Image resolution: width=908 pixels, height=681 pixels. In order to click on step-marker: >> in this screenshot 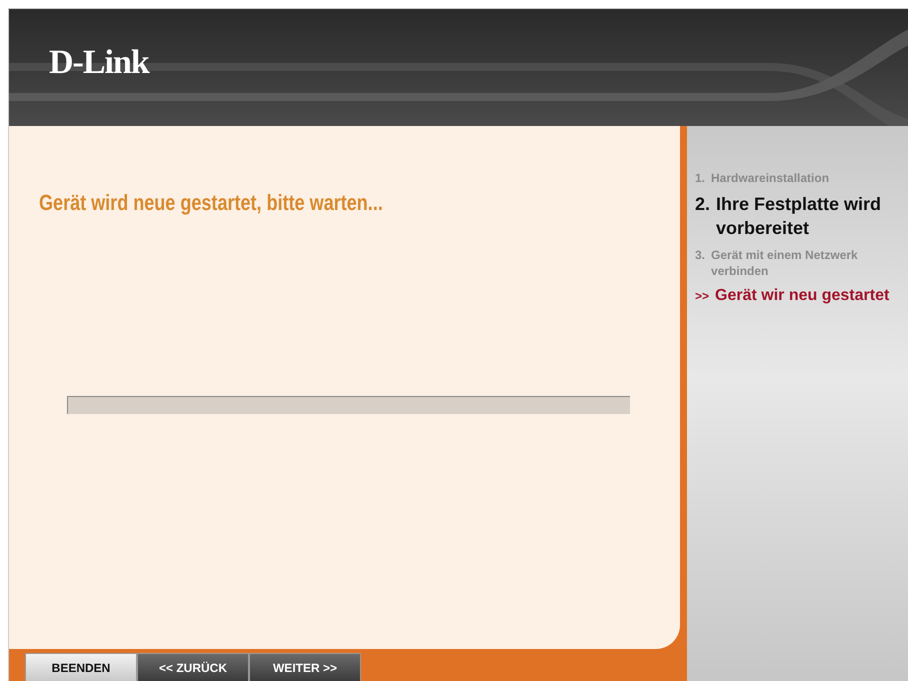, I will do `click(702, 296)`.